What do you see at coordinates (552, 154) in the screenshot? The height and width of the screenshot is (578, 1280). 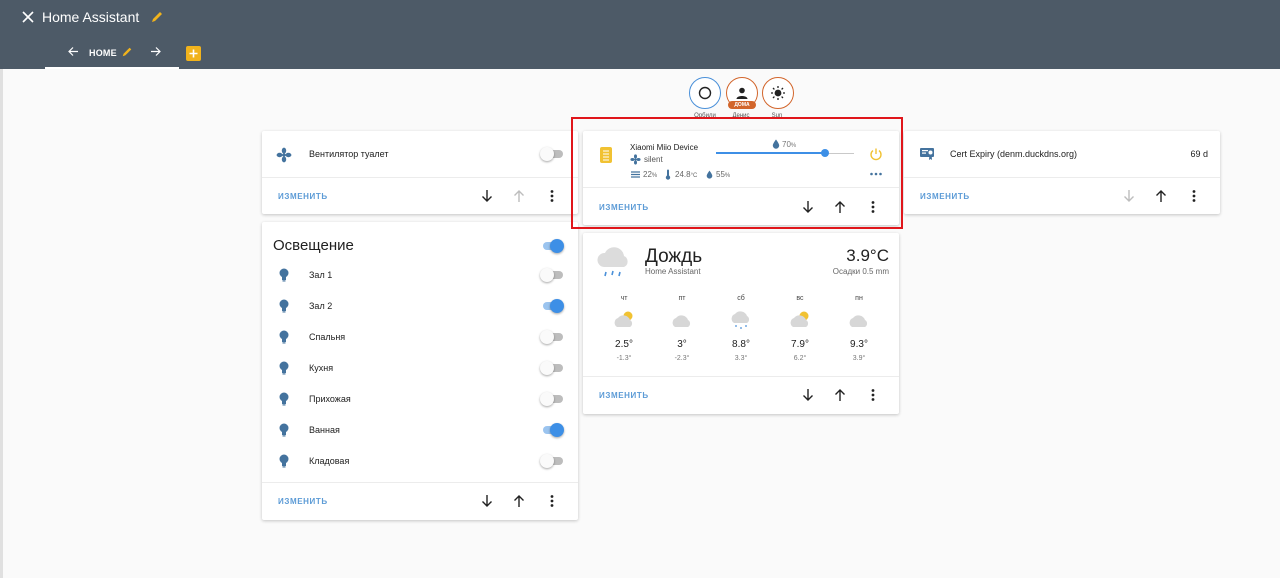 I see `fan-toggle` at bounding box center [552, 154].